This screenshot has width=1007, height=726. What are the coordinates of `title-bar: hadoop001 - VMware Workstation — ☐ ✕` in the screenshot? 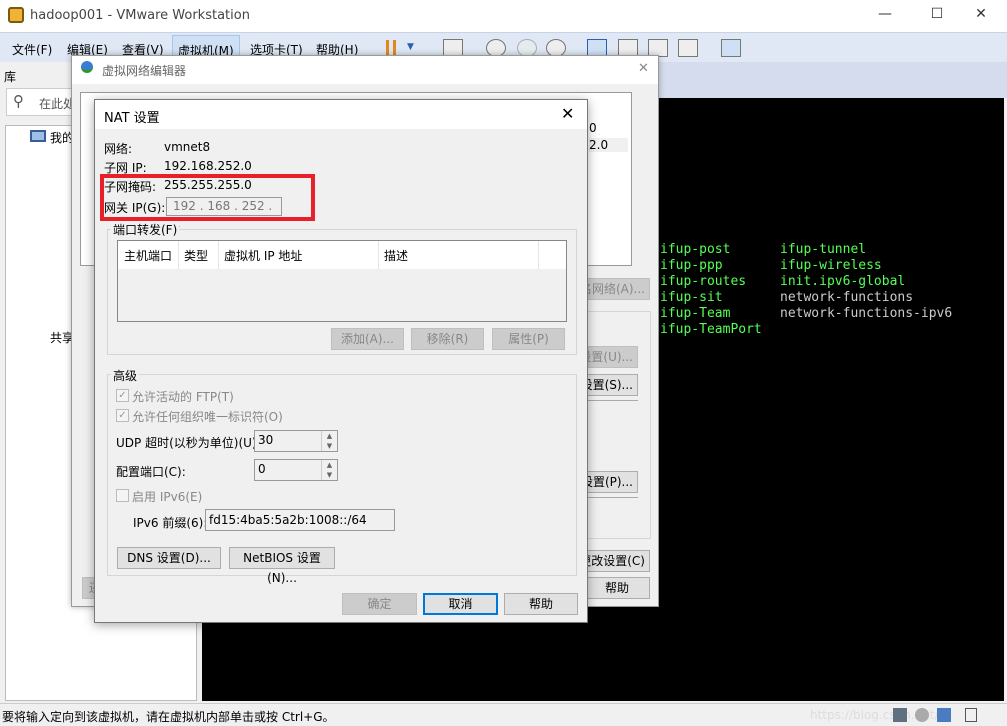 It's located at (503, 16).